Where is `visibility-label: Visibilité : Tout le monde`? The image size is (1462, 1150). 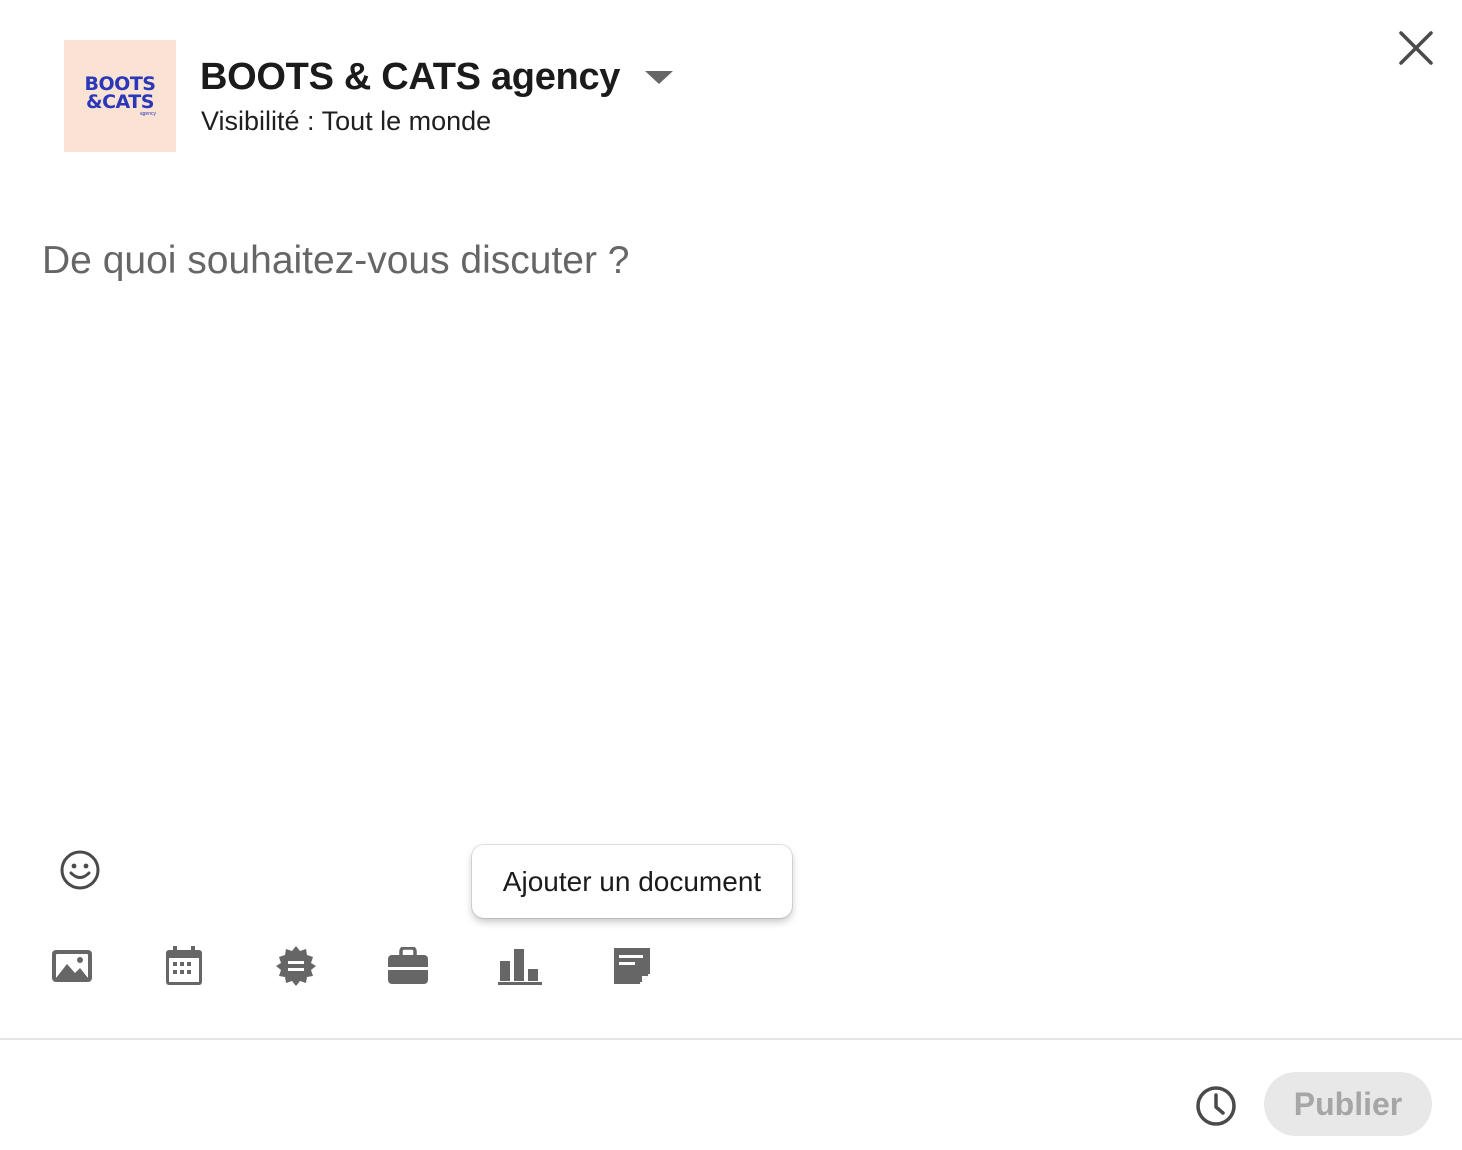
visibility-label: Visibilité : Tout le monde is located at coordinates (346, 121).